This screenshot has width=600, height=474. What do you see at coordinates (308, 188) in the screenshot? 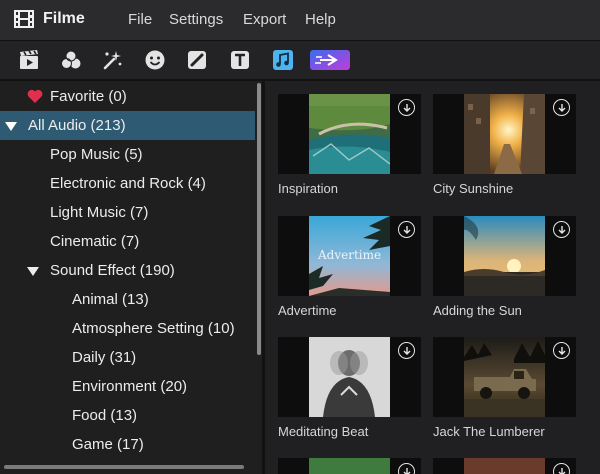
I see `audio-card-title: Inspiration` at bounding box center [308, 188].